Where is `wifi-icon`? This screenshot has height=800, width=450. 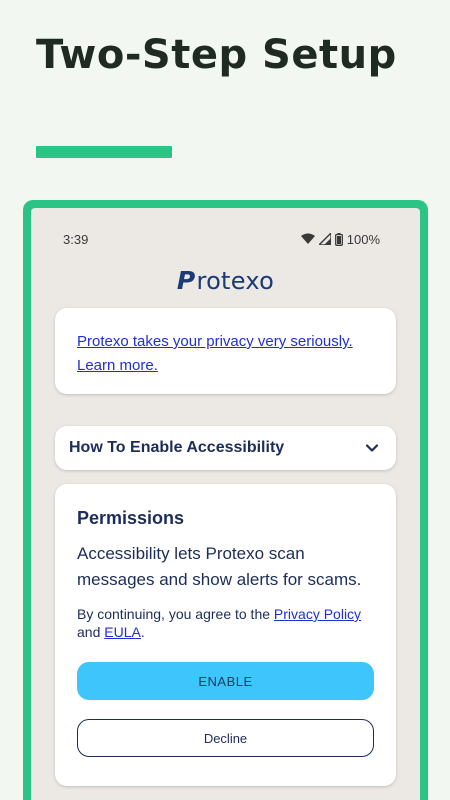
wifi-icon is located at coordinates (307, 239).